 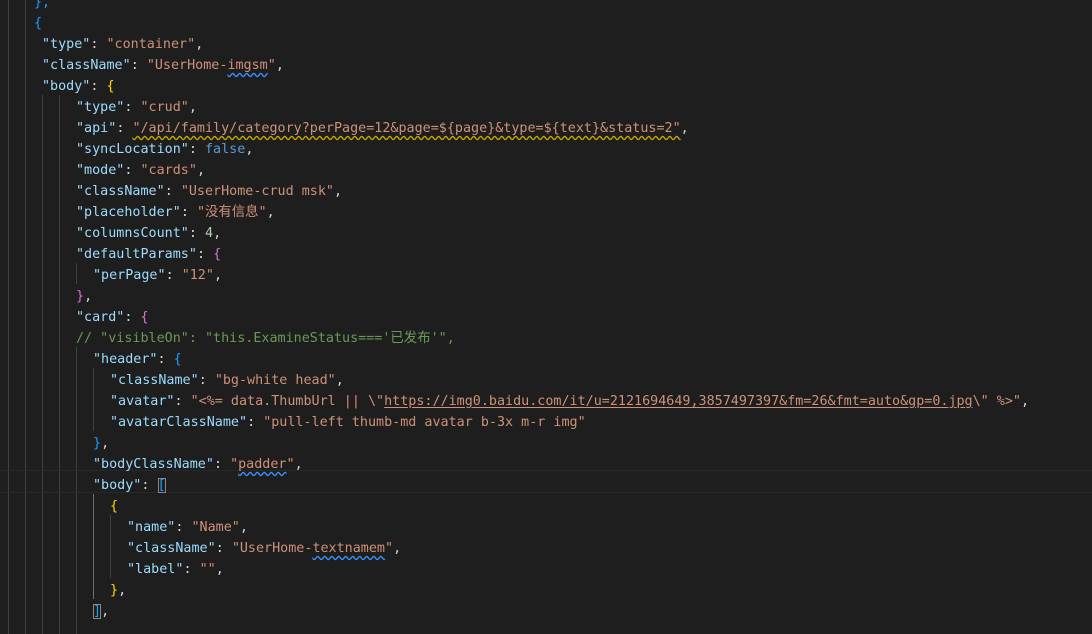 I want to click on code-line: "defaultParams": {, so click(x=148, y=254).